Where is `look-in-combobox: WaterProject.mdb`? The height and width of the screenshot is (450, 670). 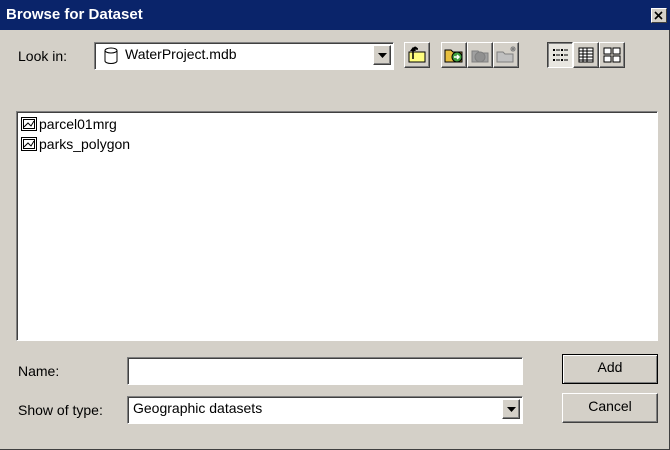 look-in-combobox: WaterProject.mdb is located at coordinates (244, 56).